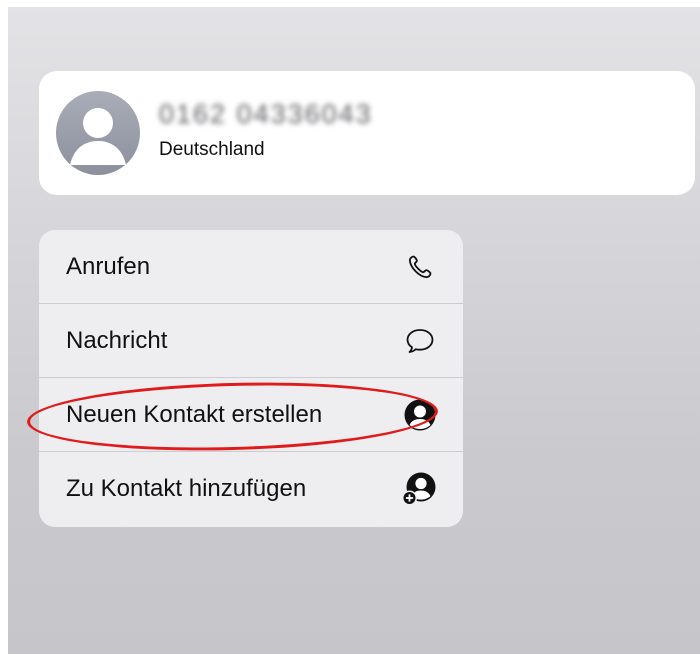 The height and width of the screenshot is (654, 700). What do you see at coordinates (266, 114) in the screenshot?
I see `contact-phone-number: 0162 04336043` at bounding box center [266, 114].